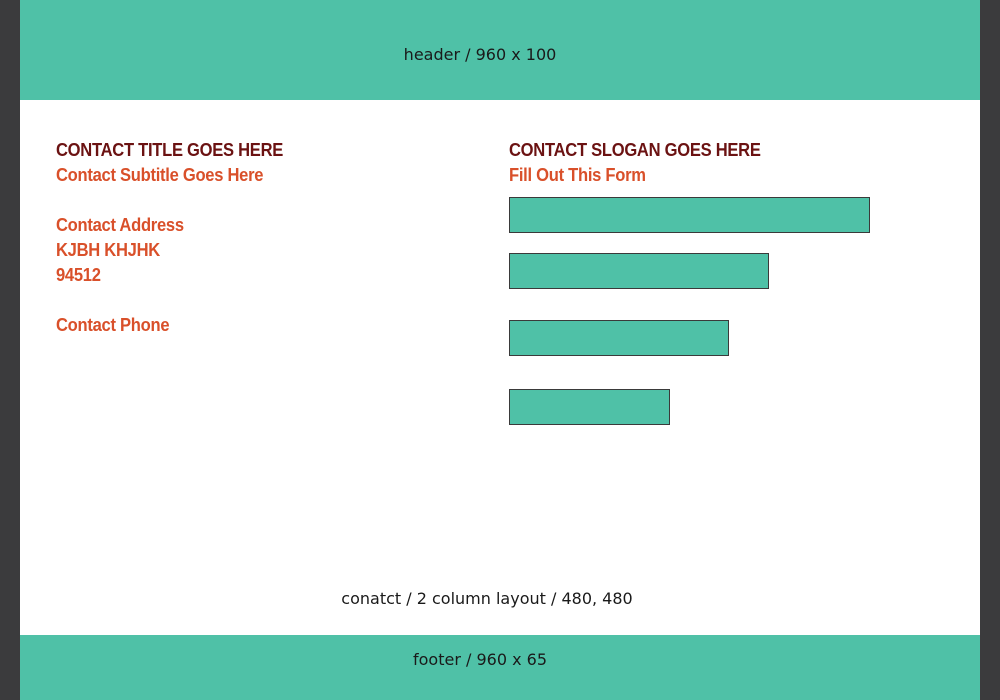  I want to click on contact-address-line1: KJBH KHJHK, so click(108, 250).